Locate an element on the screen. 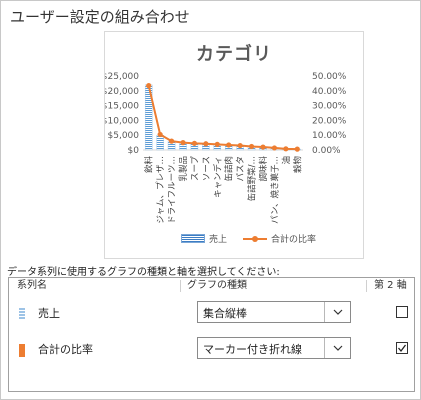 This screenshot has width=421, height=400. line-series-icon is located at coordinates (22, 351).